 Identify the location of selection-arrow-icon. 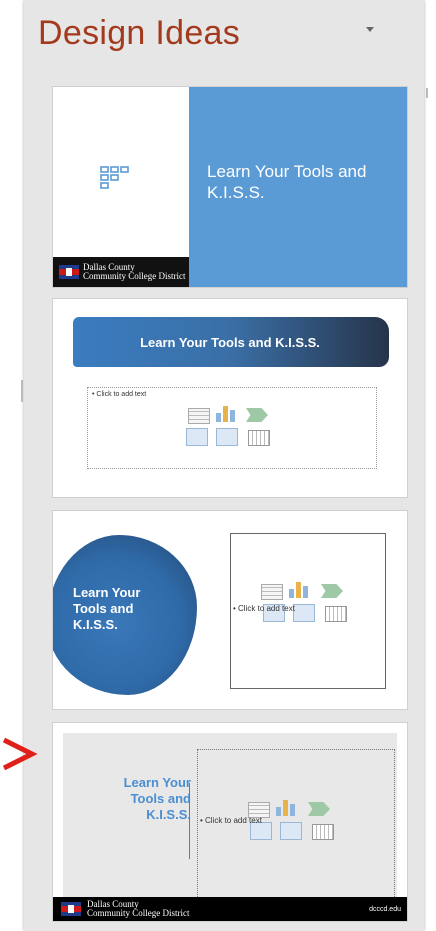
(20, 754).